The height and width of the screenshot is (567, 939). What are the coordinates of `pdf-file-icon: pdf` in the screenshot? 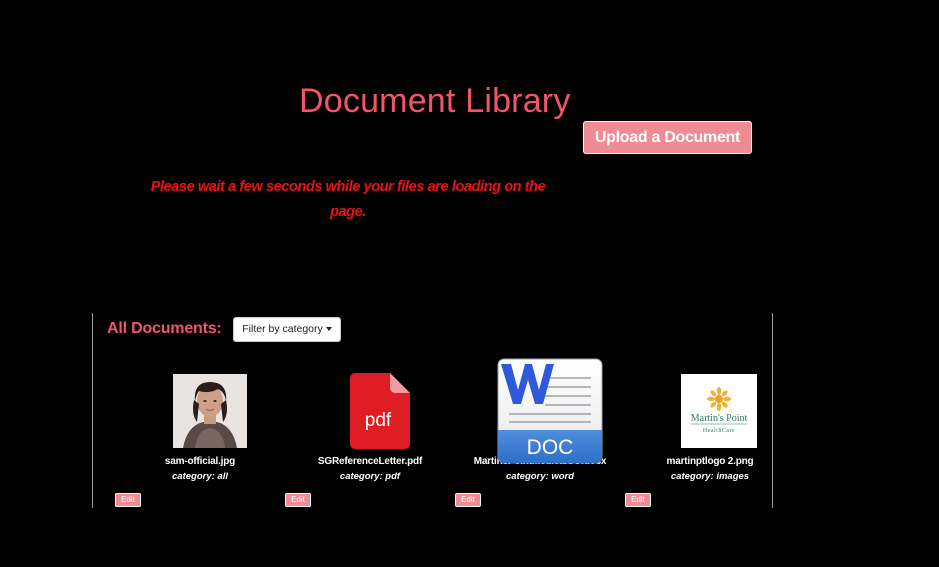 It's located at (380, 411).